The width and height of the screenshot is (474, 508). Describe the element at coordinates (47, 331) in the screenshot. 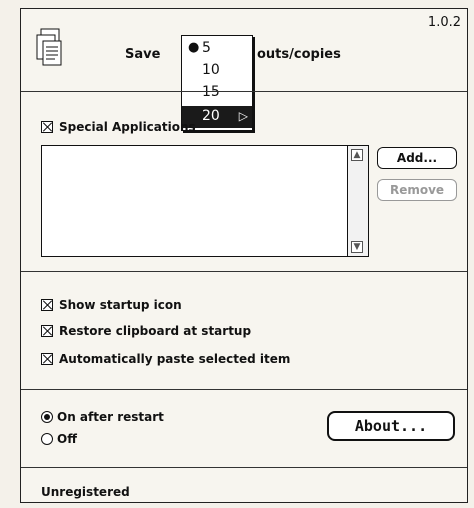

I see `restore-clipboard-checkbox` at that location.